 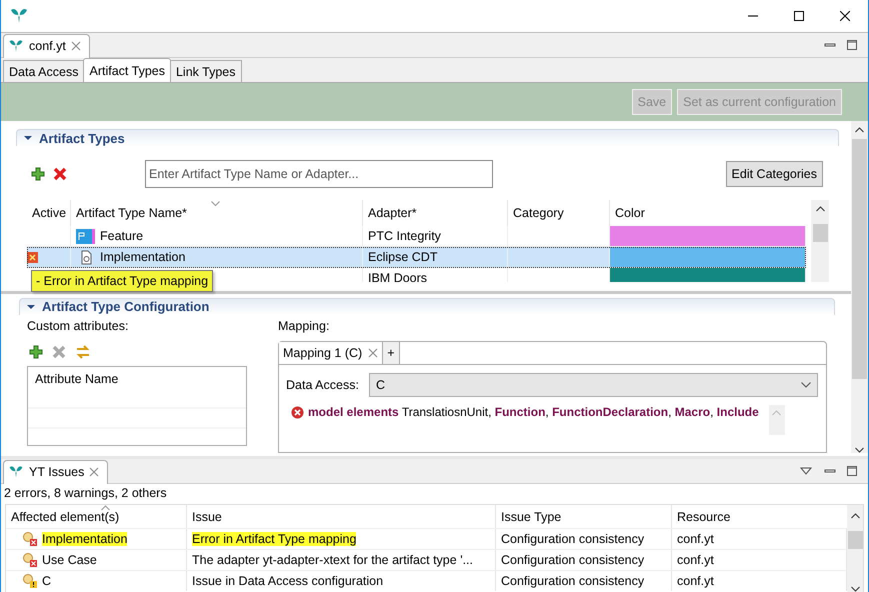 I want to click on error-icon, so click(x=297, y=413).